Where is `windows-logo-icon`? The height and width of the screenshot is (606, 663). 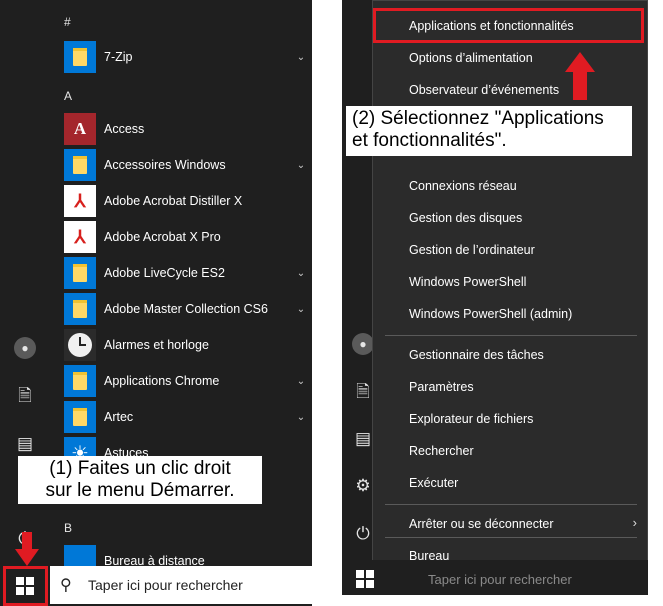
windows-logo-icon is located at coordinates (365, 579).